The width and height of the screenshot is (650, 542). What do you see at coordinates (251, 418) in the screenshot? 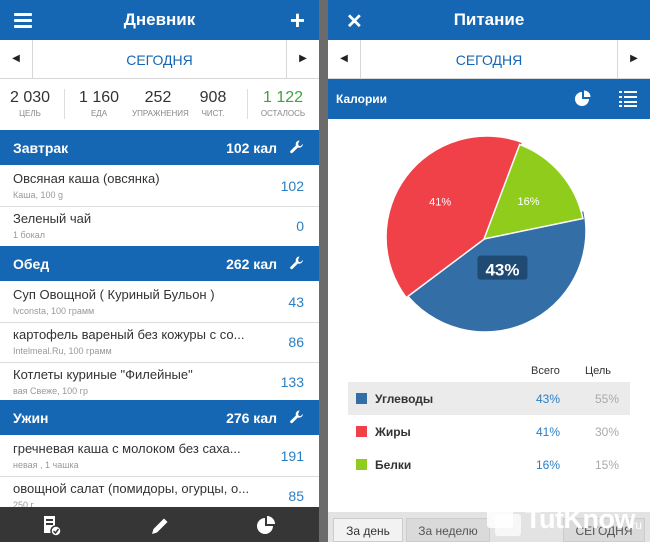
I see `section-kcal: 276 кал` at bounding box center [251, 418].